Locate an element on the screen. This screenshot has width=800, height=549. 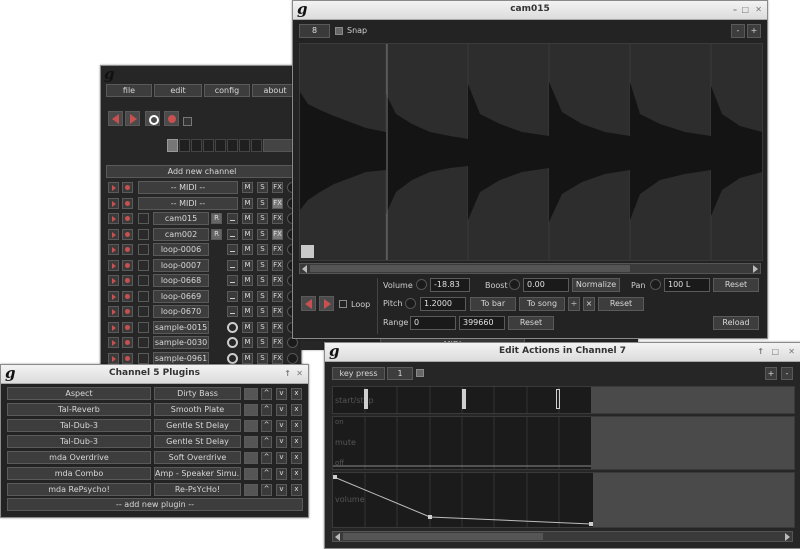
record-input-button is located at coordinates (171, 118).